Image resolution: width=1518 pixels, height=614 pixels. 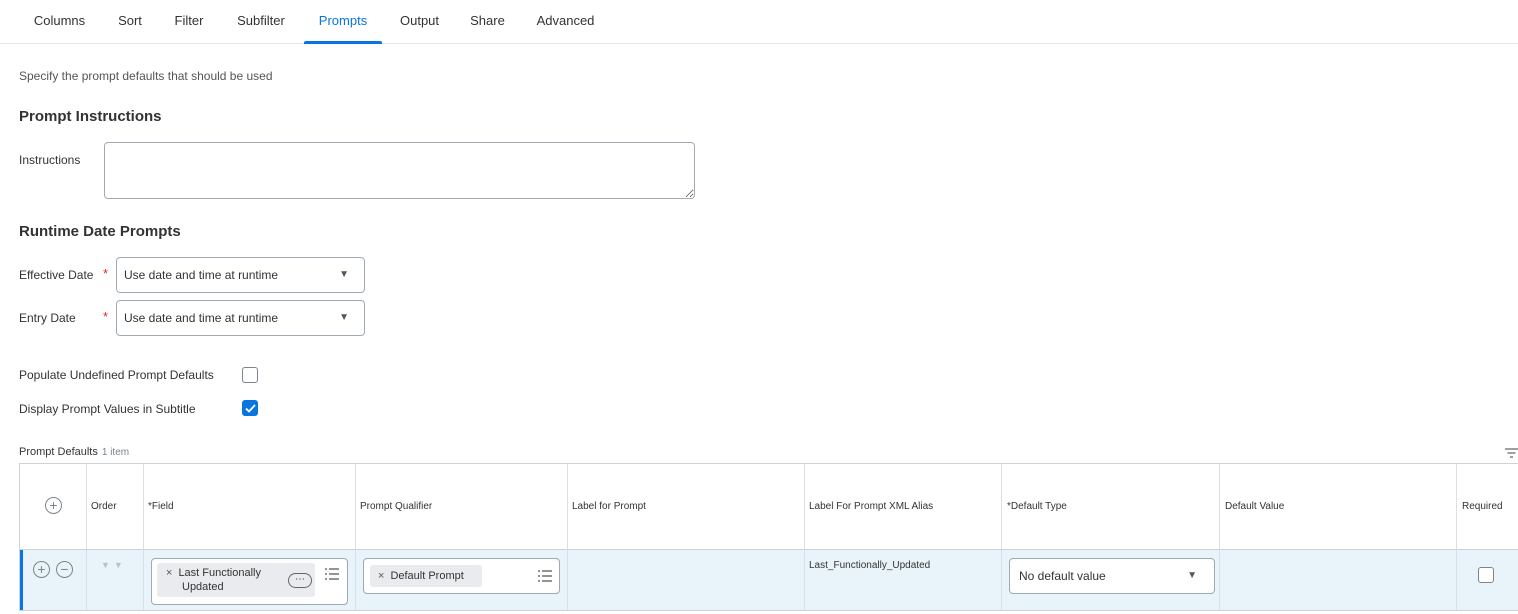 What do you see at coordinates (1486, 575) in the screenshot?
I see `required-checkbox` at bounding box center [1486, 575].